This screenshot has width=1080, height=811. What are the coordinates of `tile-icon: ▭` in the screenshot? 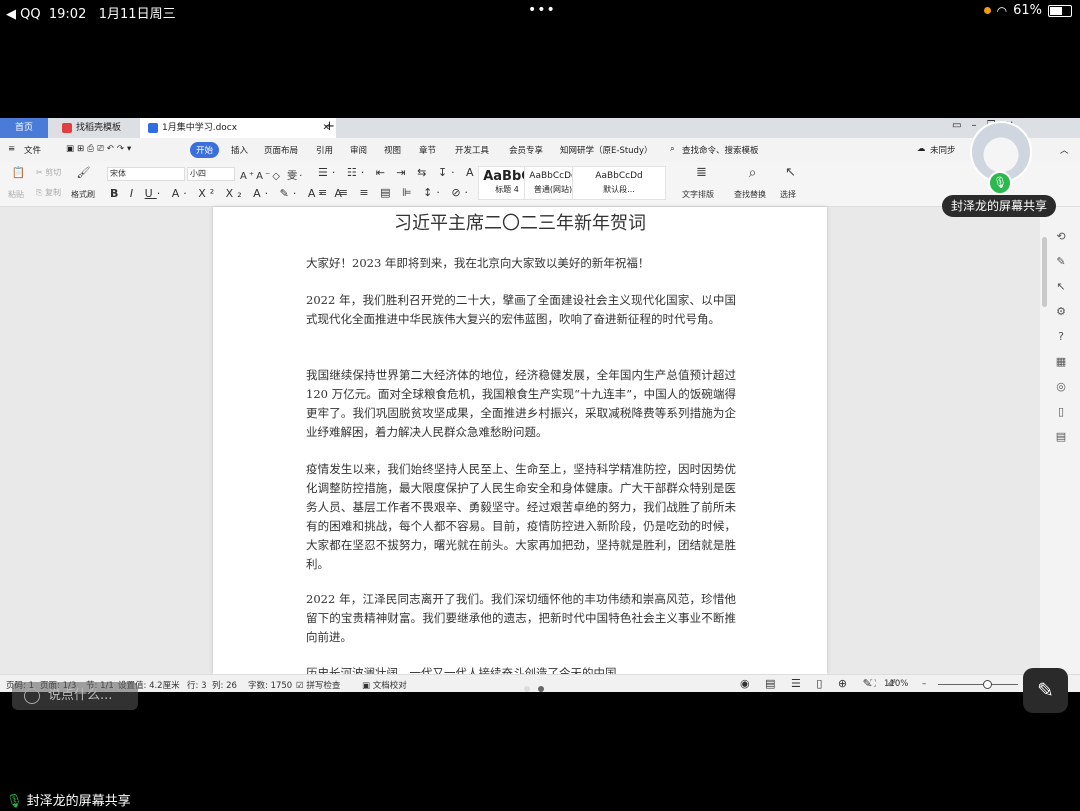 It's located at (961, 125).